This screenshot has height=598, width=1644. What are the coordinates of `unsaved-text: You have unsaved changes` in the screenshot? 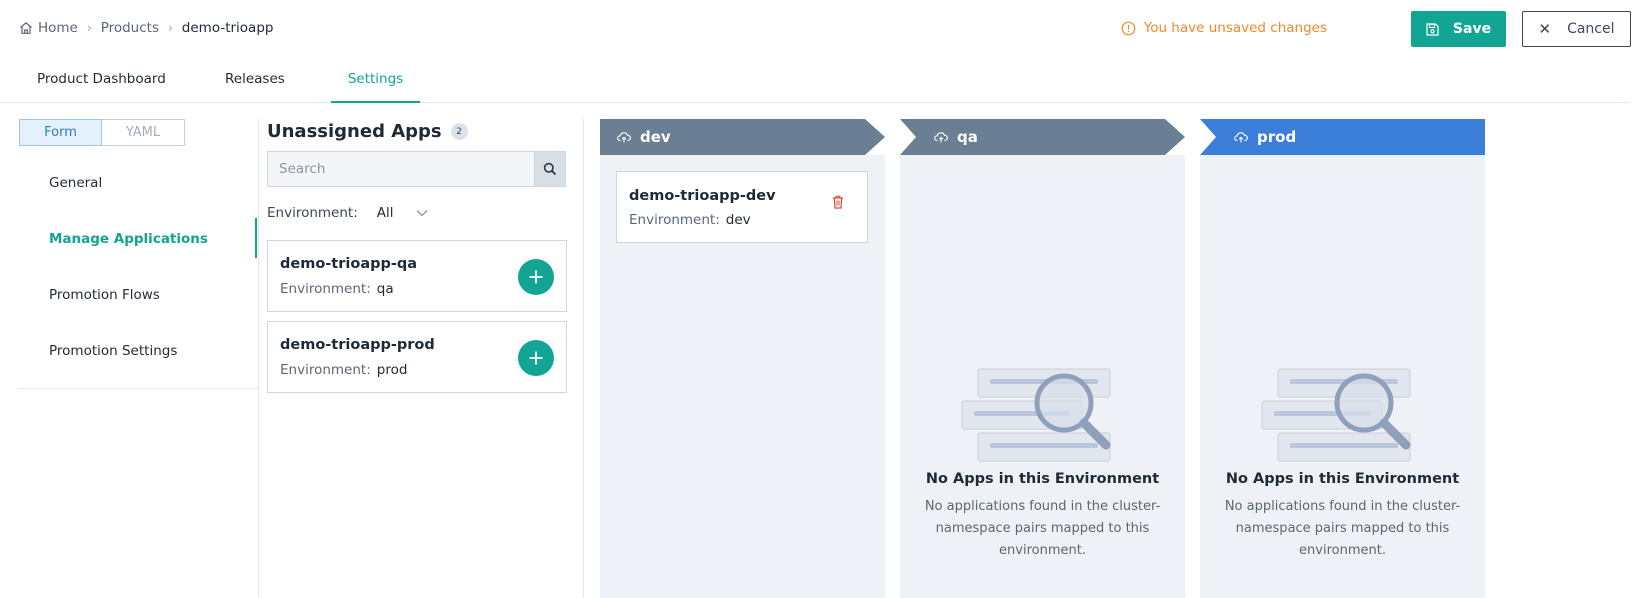 It's located at (1235, 28).